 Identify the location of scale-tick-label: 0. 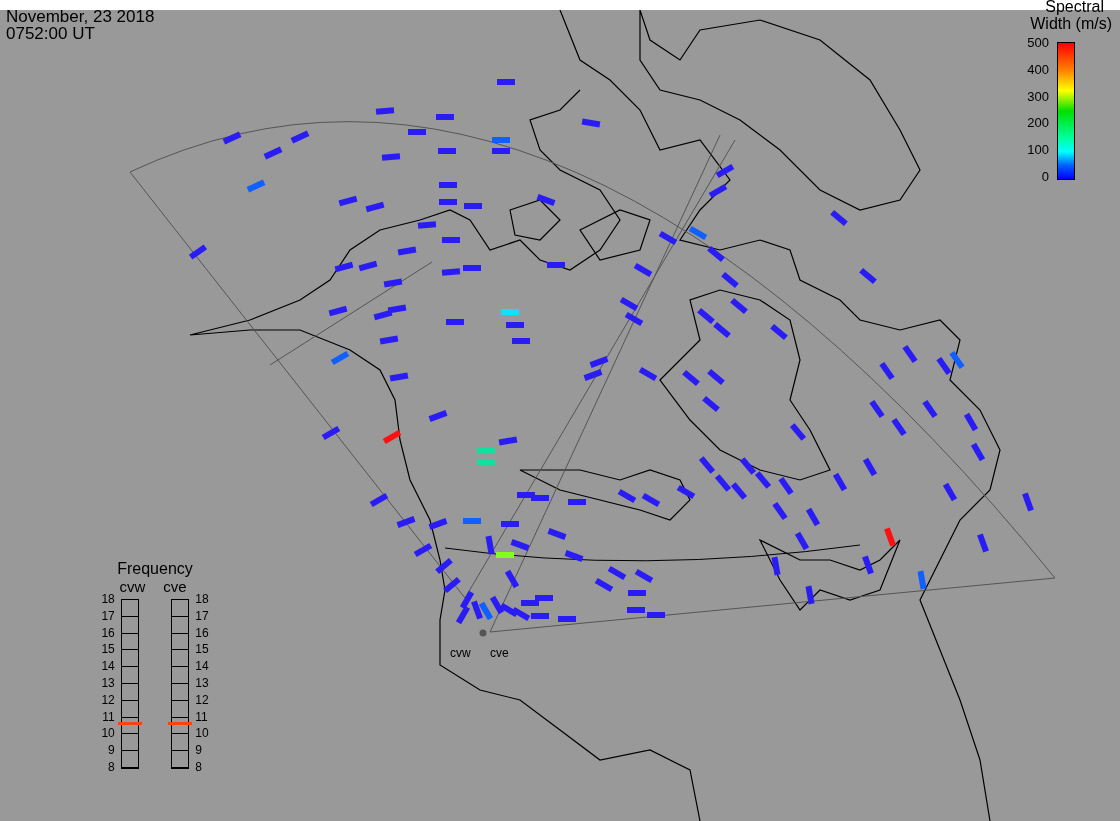
(1044, 177).